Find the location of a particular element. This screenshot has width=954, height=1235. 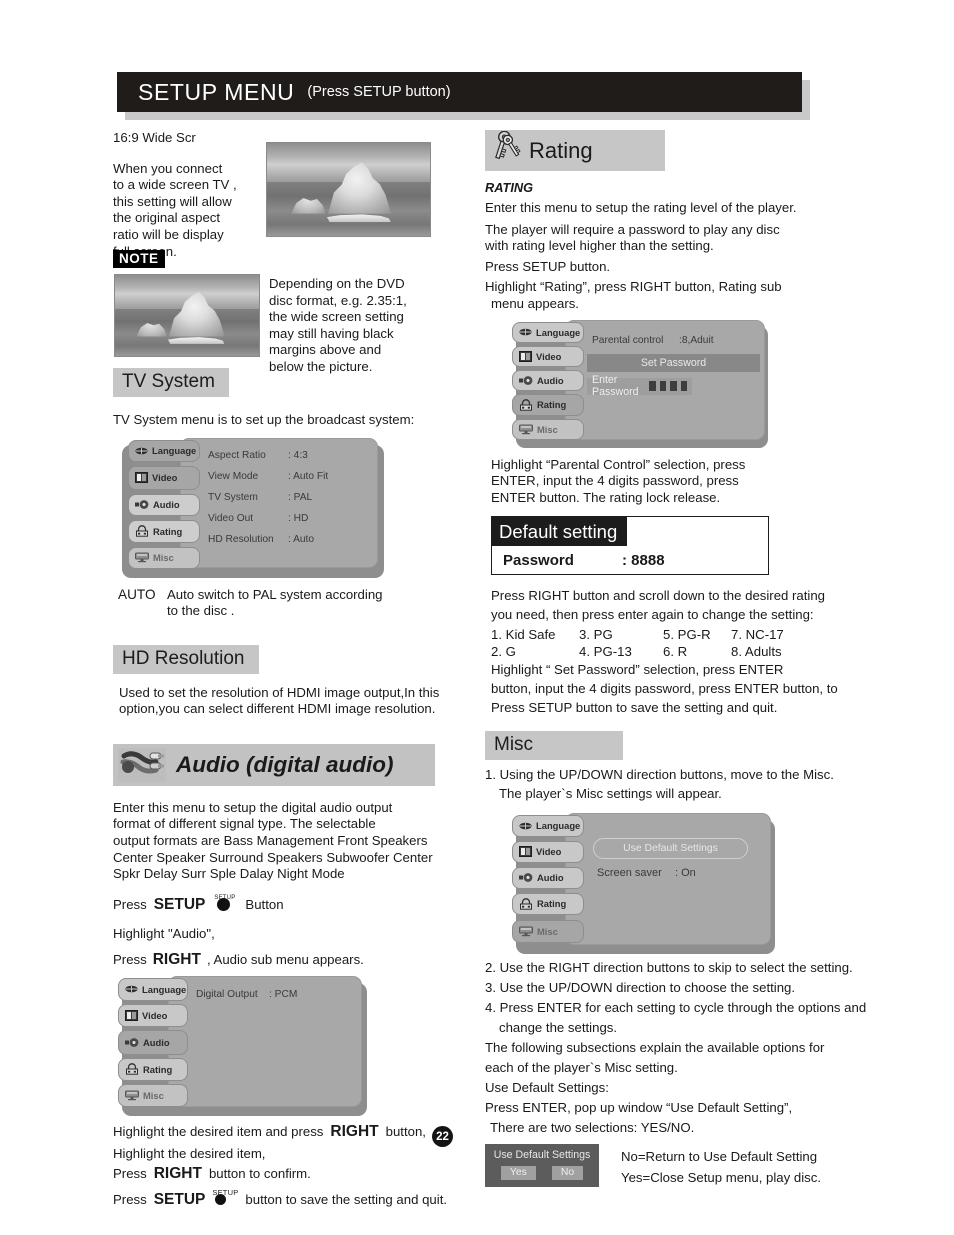

setup-button-dot is located at coordinates (221, 1199).